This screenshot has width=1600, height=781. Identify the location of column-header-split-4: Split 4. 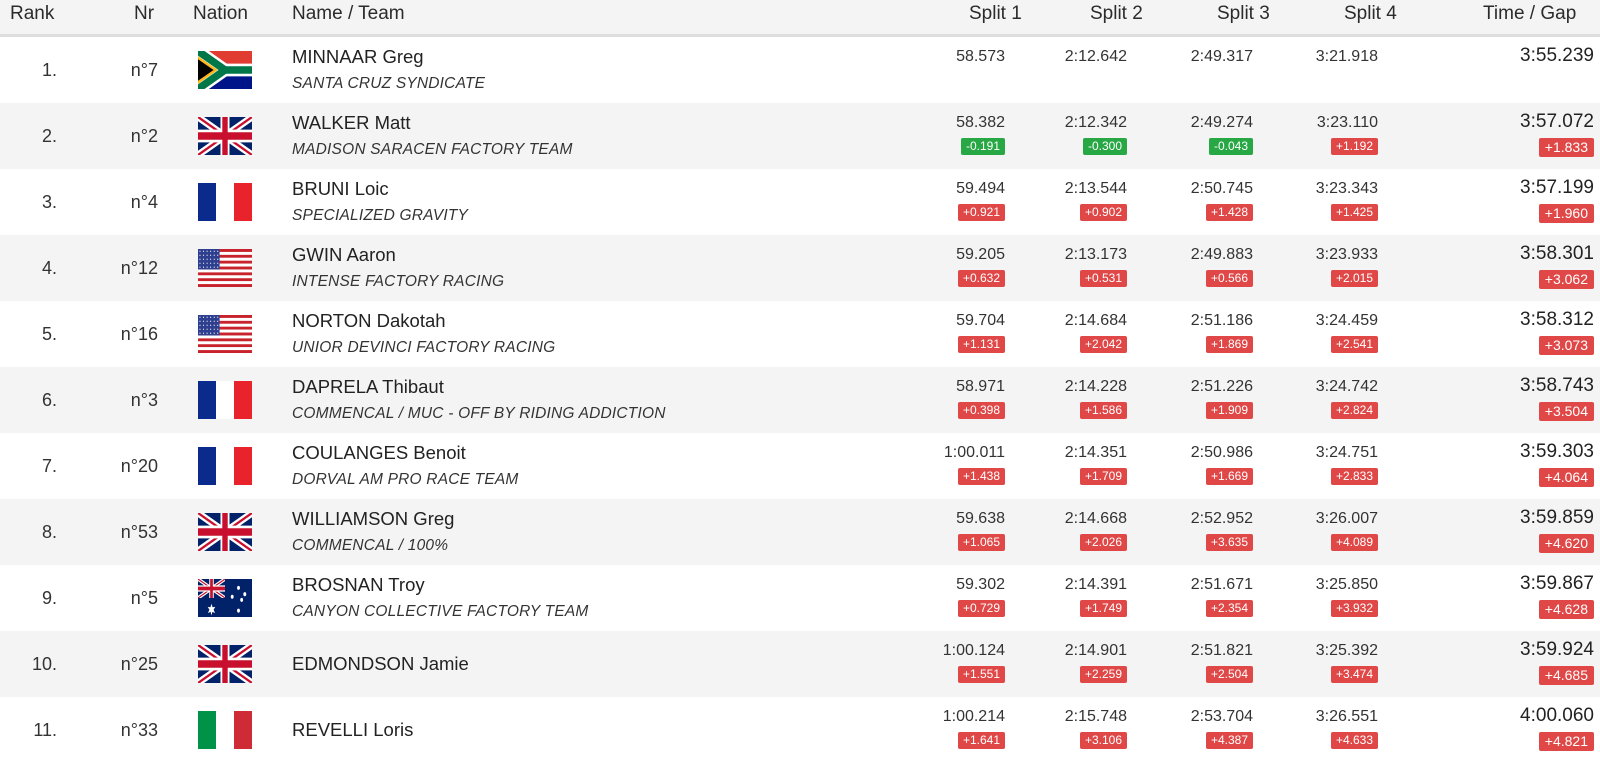
(1370, 14).